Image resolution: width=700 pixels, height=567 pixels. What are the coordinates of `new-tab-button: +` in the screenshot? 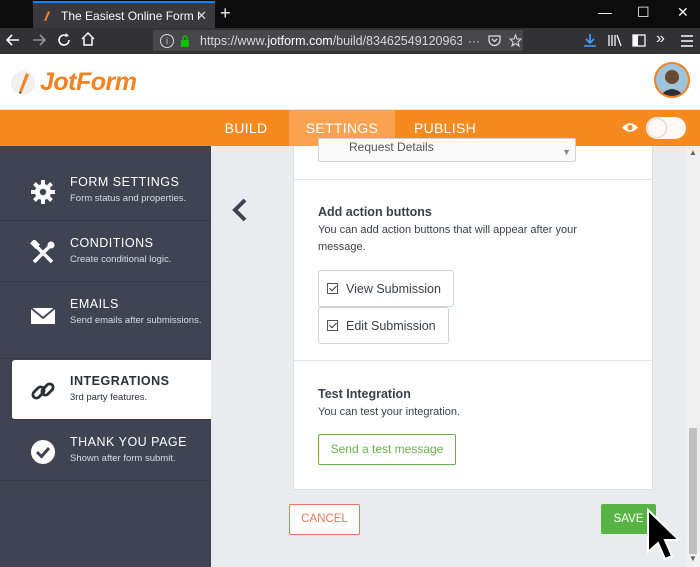 It's located at (225, 13).